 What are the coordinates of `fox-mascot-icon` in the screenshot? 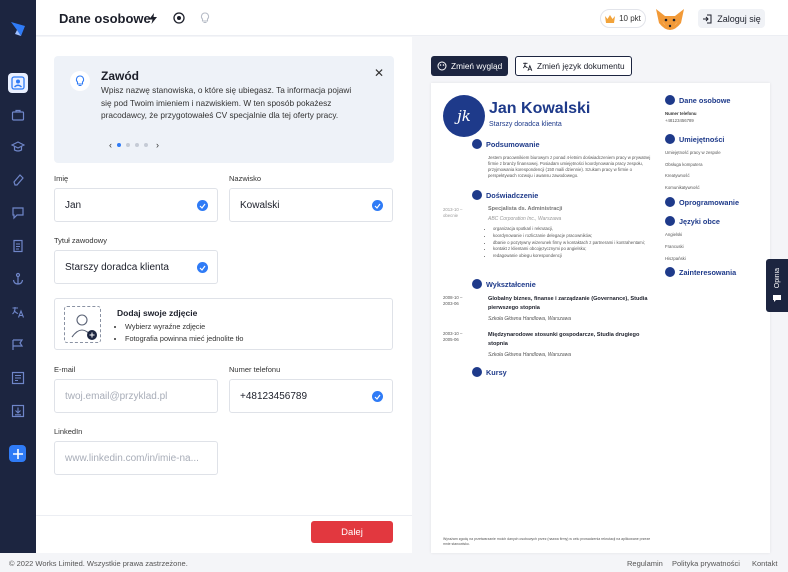 It's located at (670, 21).